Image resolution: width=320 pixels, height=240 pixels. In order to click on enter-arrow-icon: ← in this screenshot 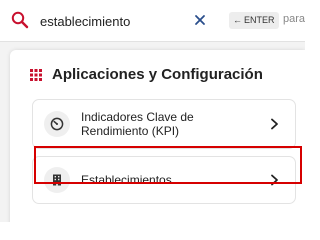, I will do `click(237, 20)`.